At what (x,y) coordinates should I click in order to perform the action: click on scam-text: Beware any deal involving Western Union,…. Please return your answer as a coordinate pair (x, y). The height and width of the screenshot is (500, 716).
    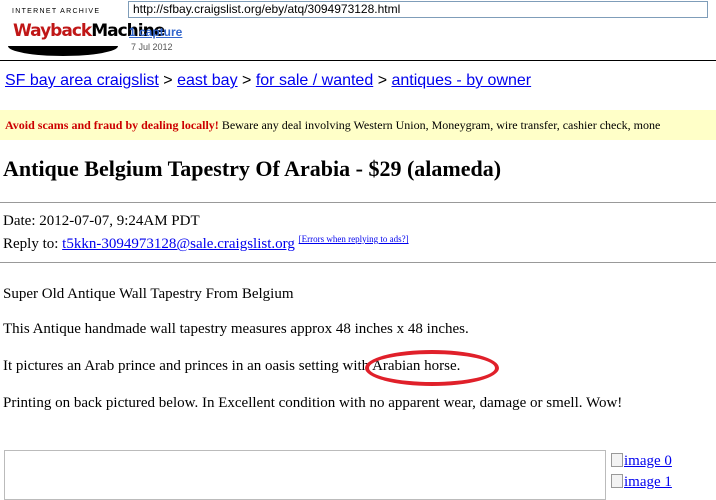
    Looking at the image, I should click on (439, 125).